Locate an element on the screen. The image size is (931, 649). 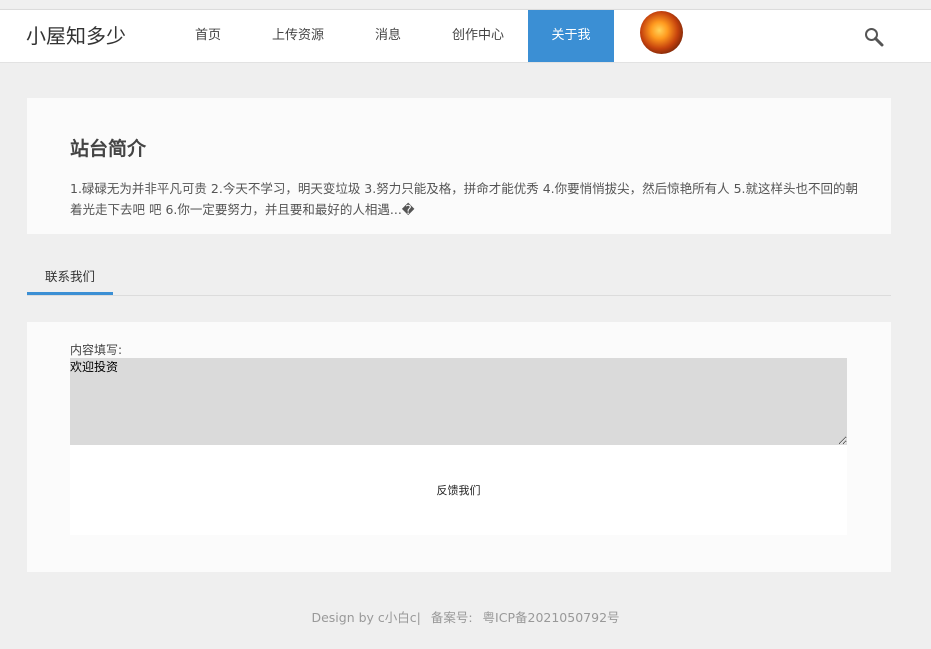
content-field-label: 内容填写: is located at coordinates (96, 350).